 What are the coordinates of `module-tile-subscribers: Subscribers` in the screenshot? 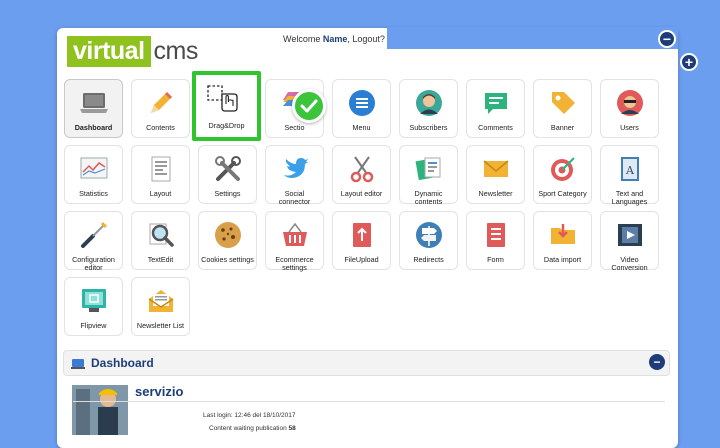 It's located at (428, 108).